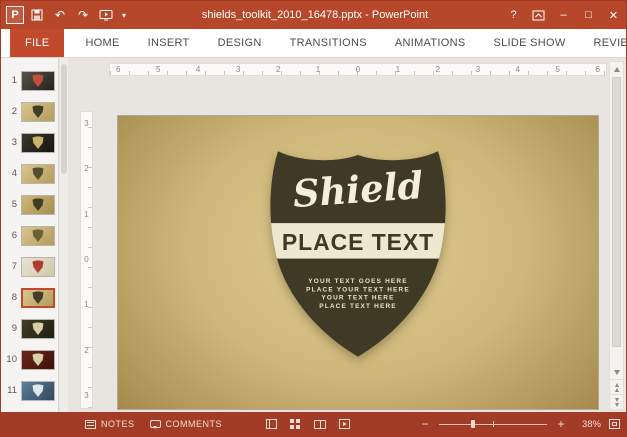  I want to click on start-slideshow-icon, so click(106, 15).